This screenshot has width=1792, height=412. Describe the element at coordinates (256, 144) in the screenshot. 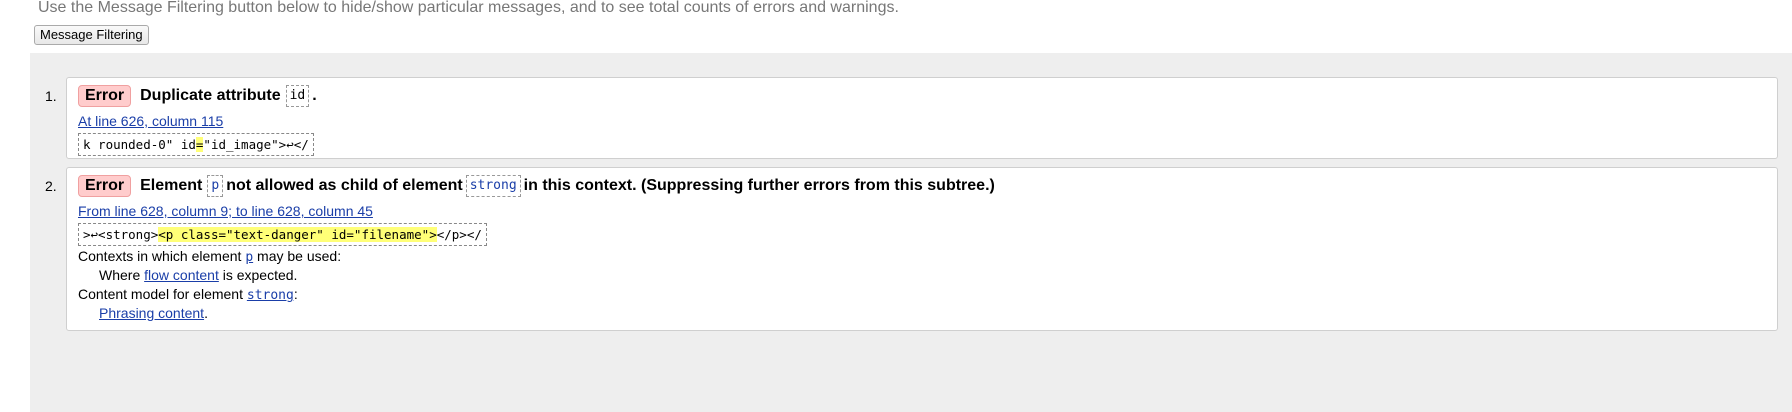

I see `extract-after: "id_image">↩</` at that location.